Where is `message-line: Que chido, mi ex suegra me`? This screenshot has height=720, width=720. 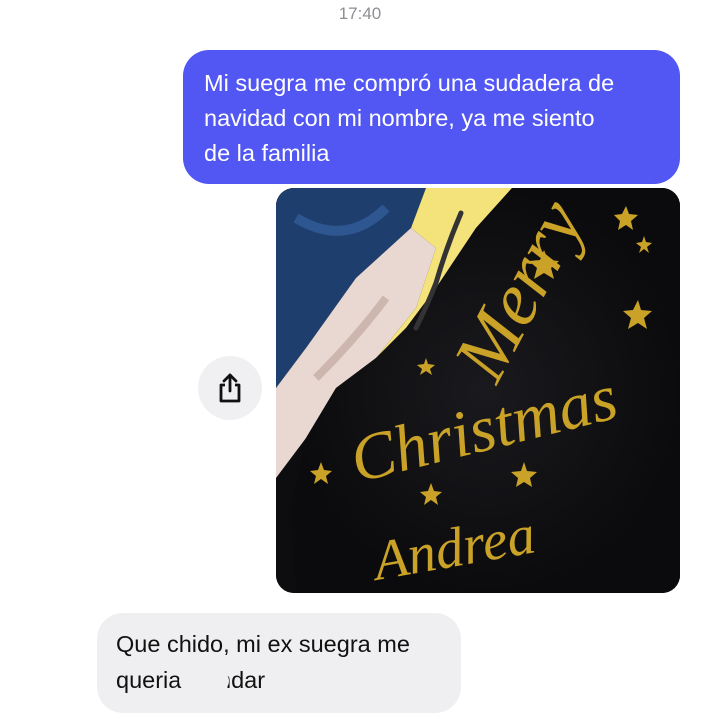 message-line: Que chido, mi ex suegra me is located at coordinates (263, 644).